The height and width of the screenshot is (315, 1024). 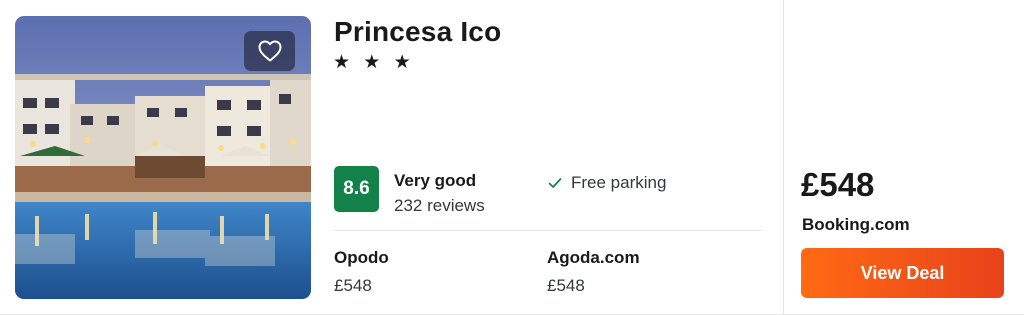 What do you see at coordinates (439, 206) in the screenshot?
I see `review-count: 232 reviews` at bounding box center [439, 206].